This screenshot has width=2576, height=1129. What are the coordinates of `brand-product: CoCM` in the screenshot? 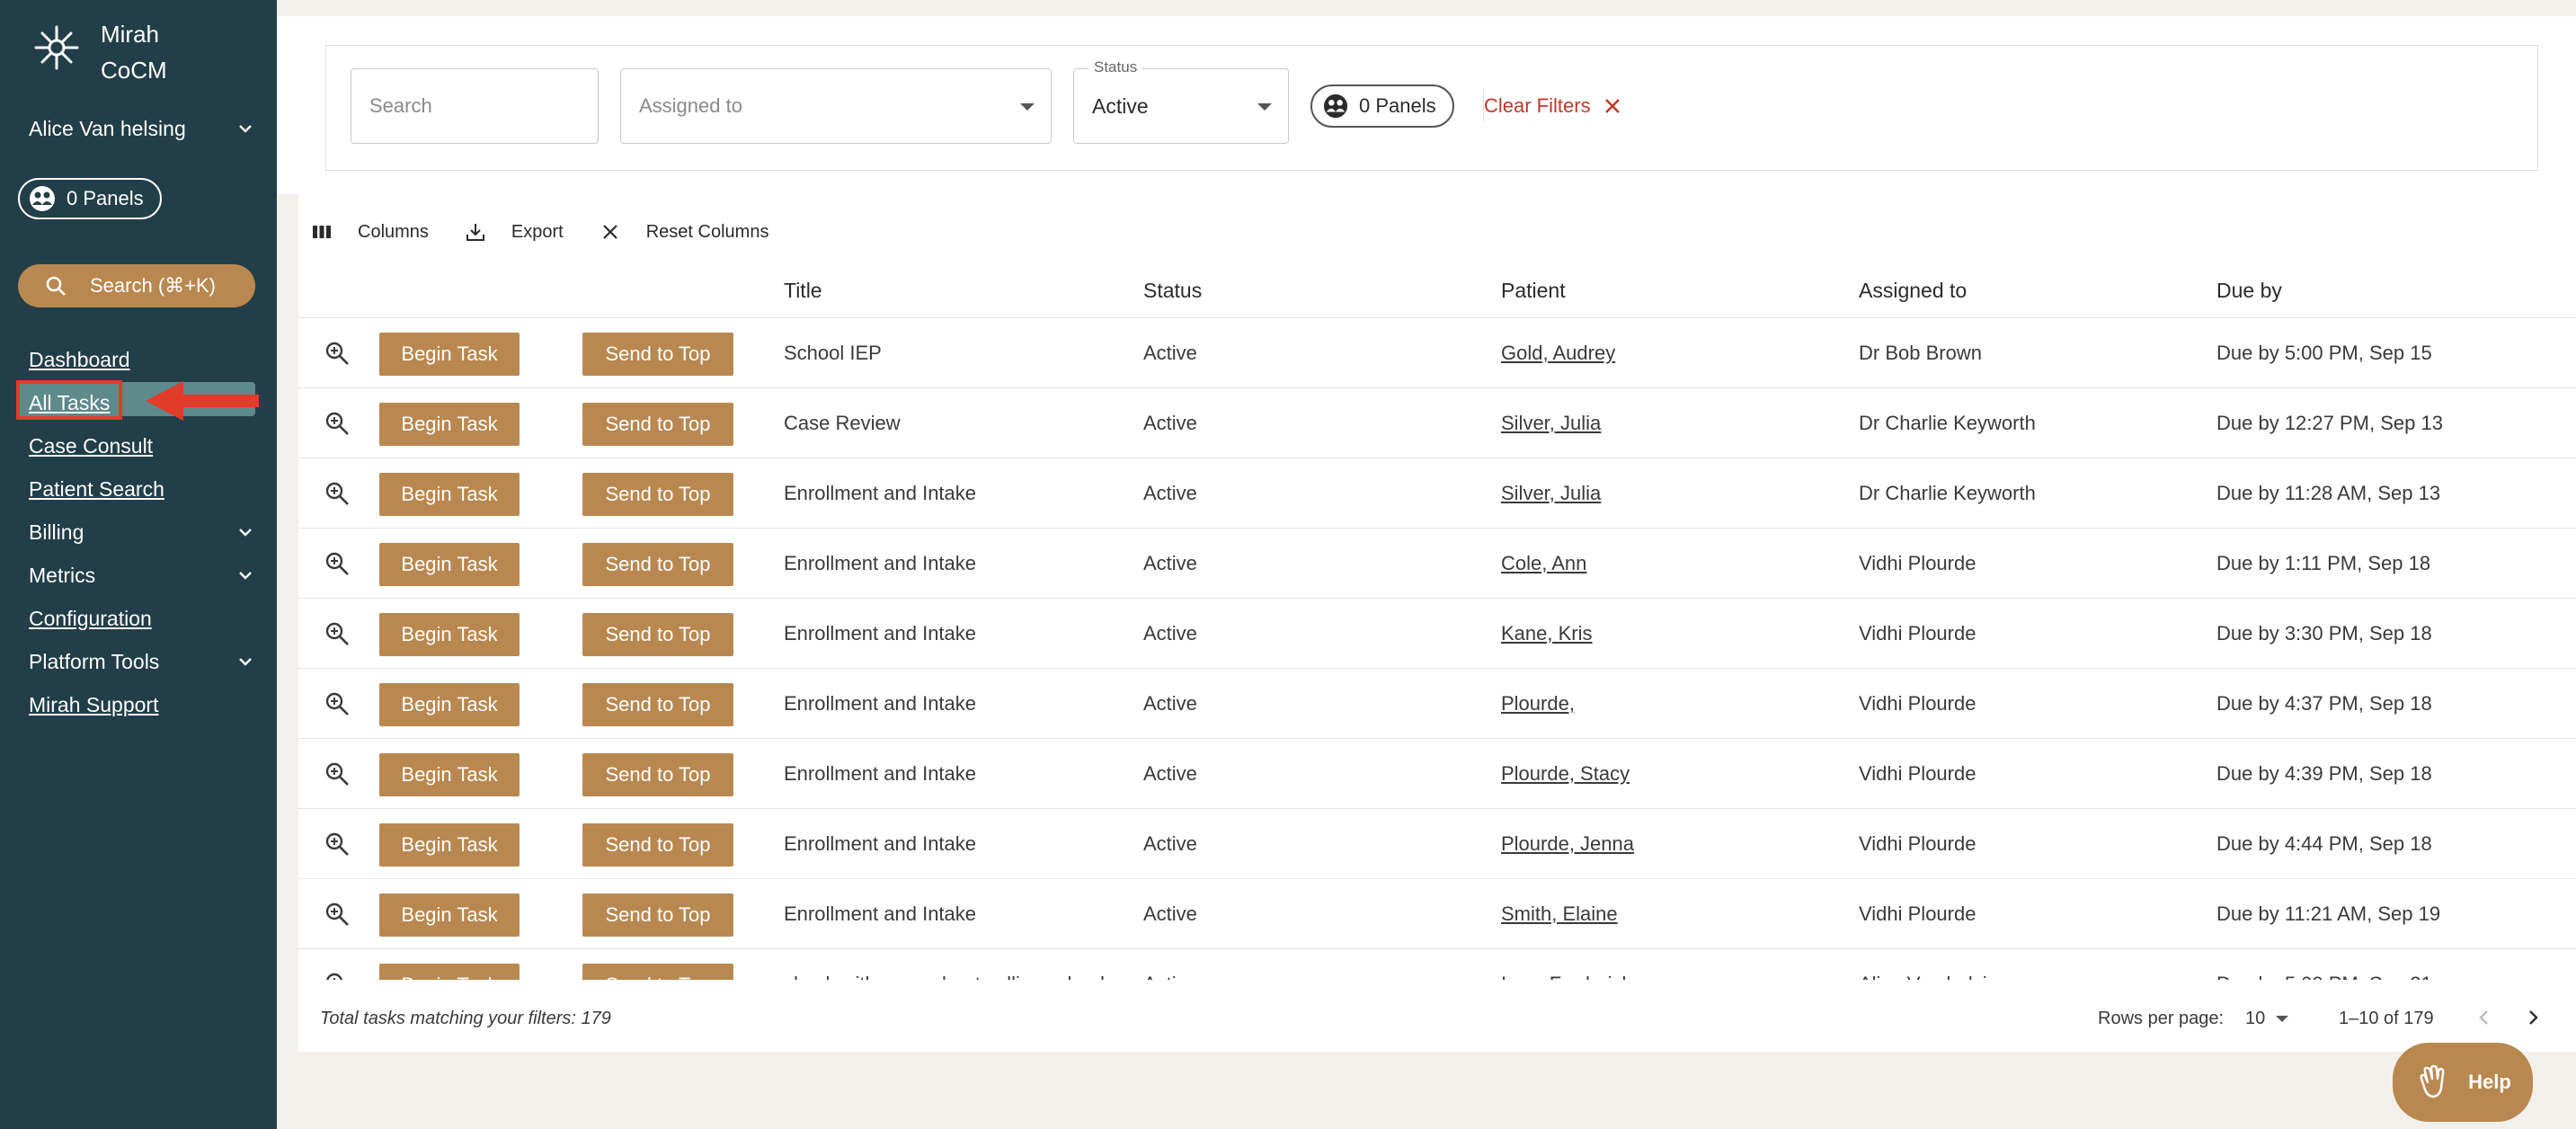 It's located at (134, 70).